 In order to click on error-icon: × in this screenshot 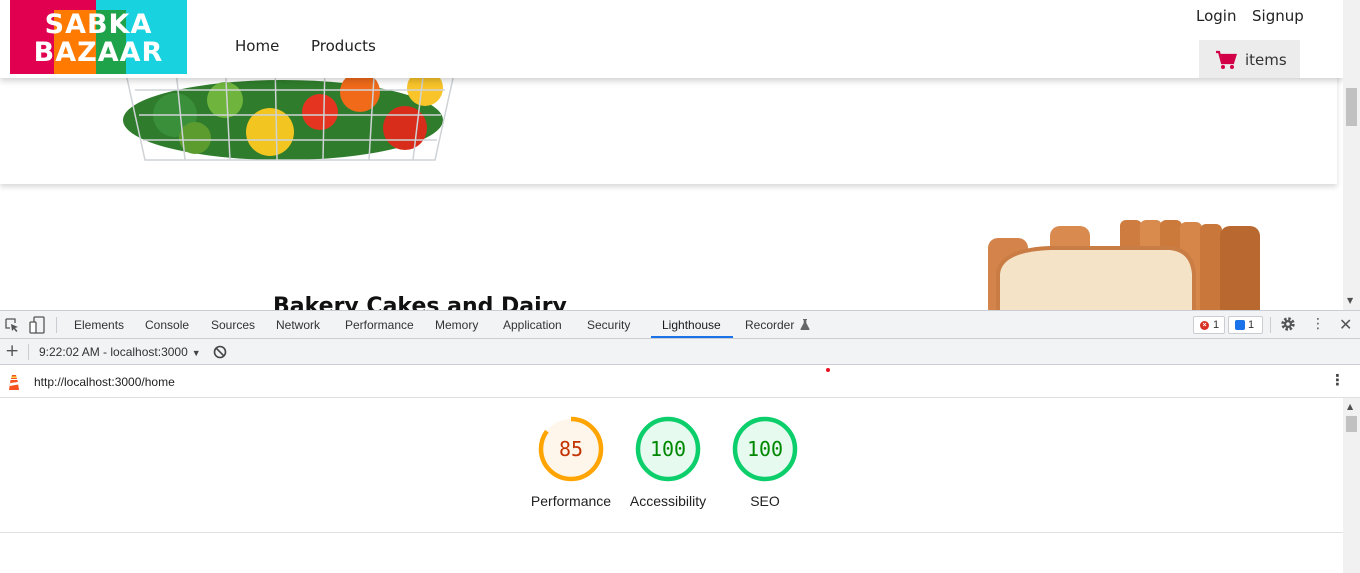, I will do `click(1204, 325)`.